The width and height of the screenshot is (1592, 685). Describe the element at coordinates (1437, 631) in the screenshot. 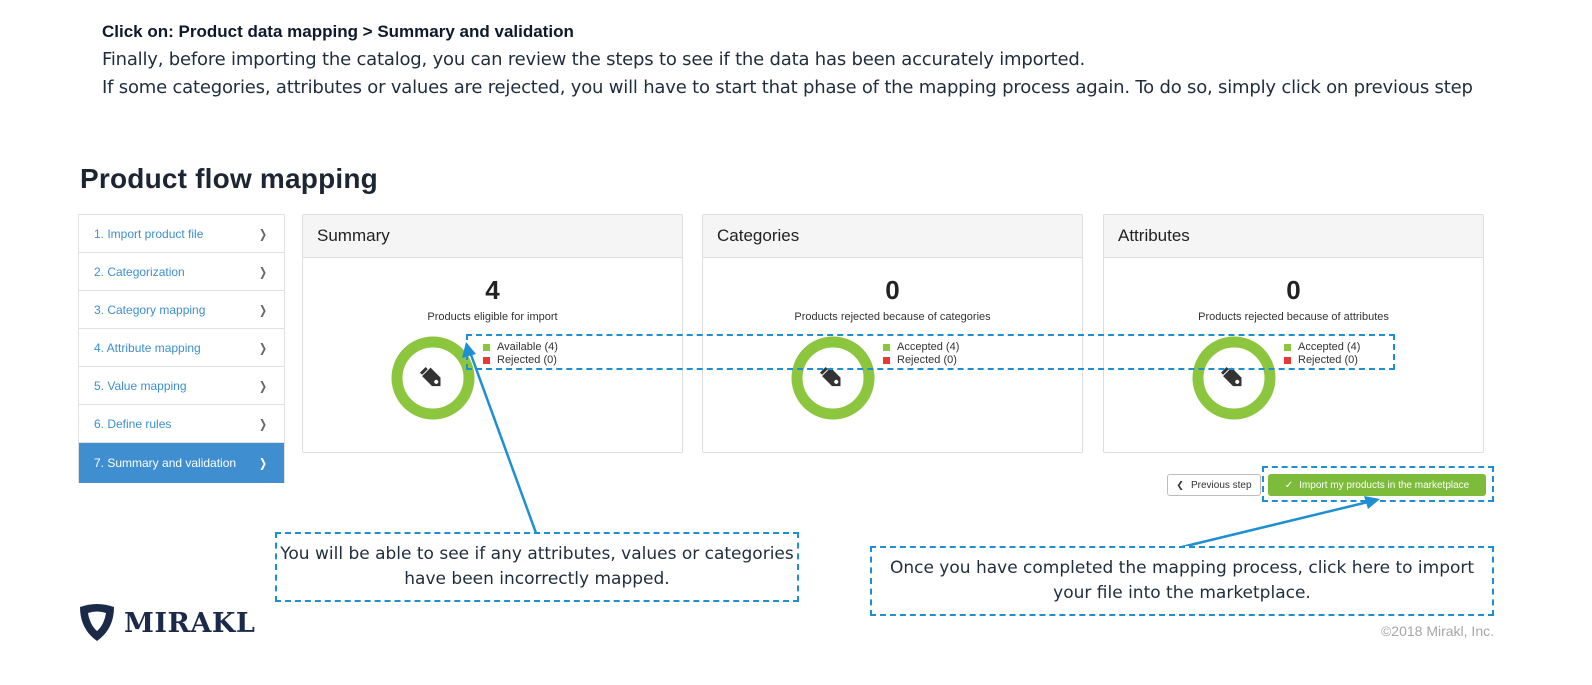

I see `copyright-text: ©2018 Mirakl, Inc.` at that location.